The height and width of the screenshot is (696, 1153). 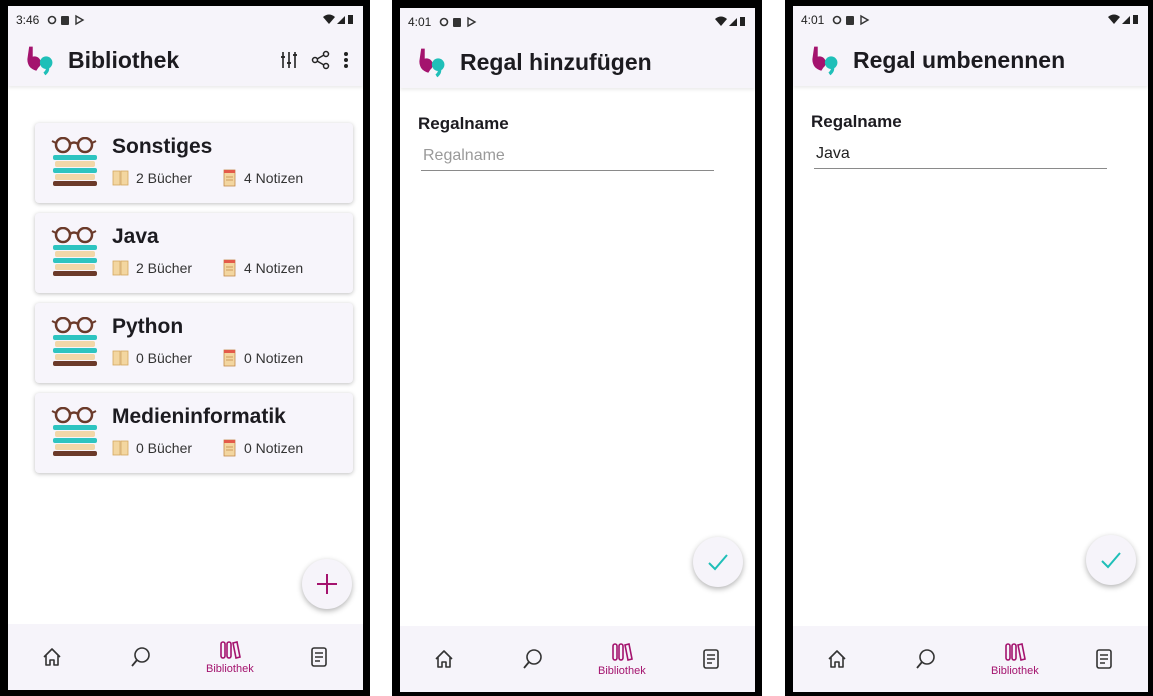 What do you see at coordinates (194, 163) in the screenshot?
I see `shelf-card: Sonstiges 2 Bücher 4 Notizen` at bounding box center [194, 163].